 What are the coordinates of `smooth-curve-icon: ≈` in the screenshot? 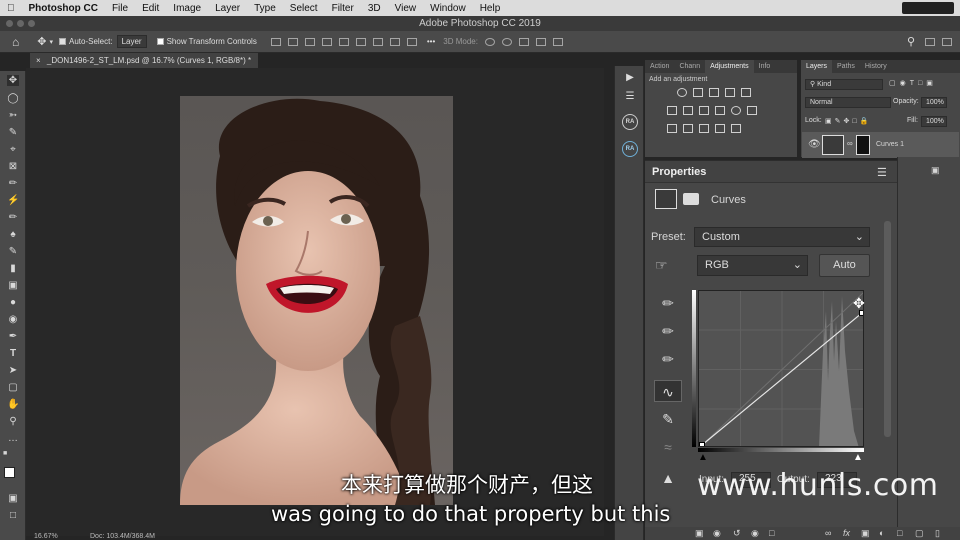 It's located at (668, 447).